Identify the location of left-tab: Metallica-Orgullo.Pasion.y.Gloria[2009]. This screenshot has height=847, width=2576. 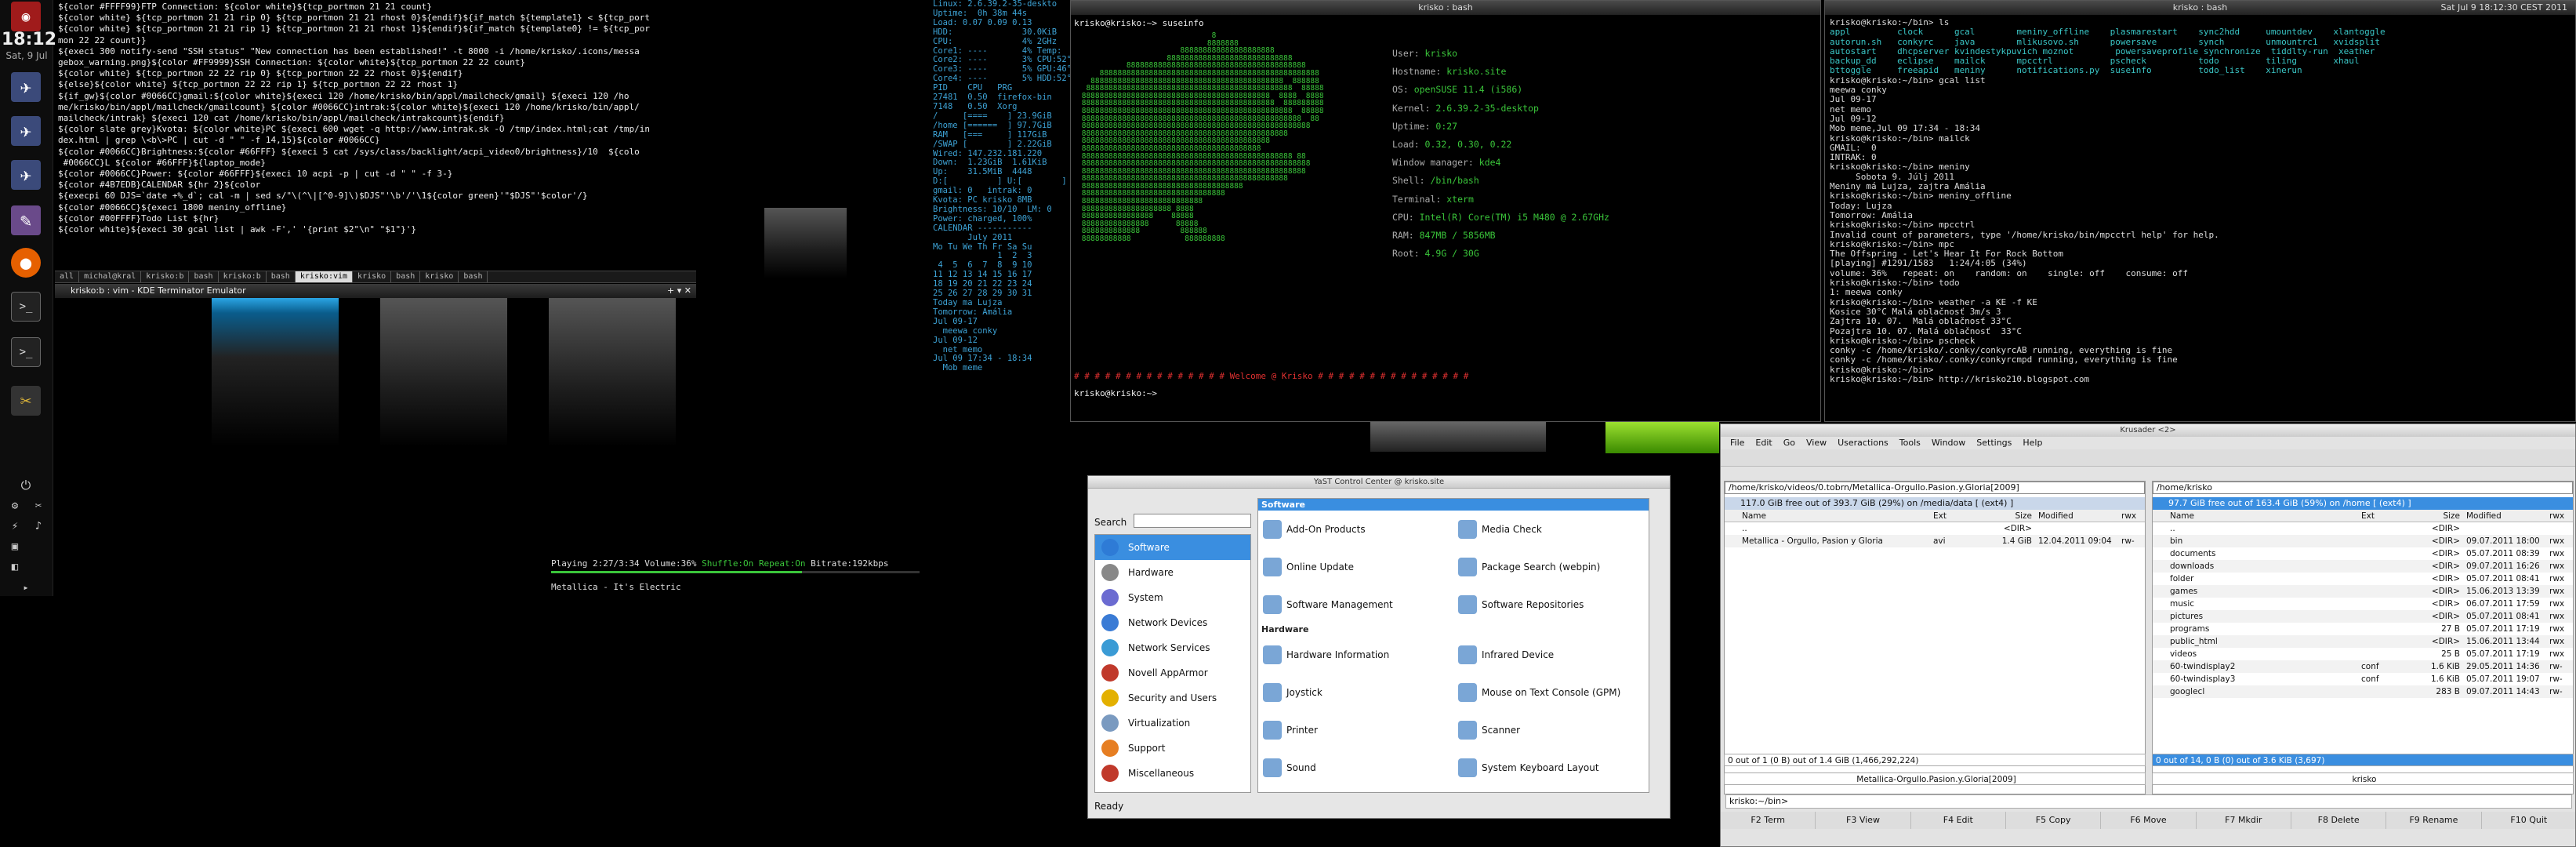
(1935, 778).